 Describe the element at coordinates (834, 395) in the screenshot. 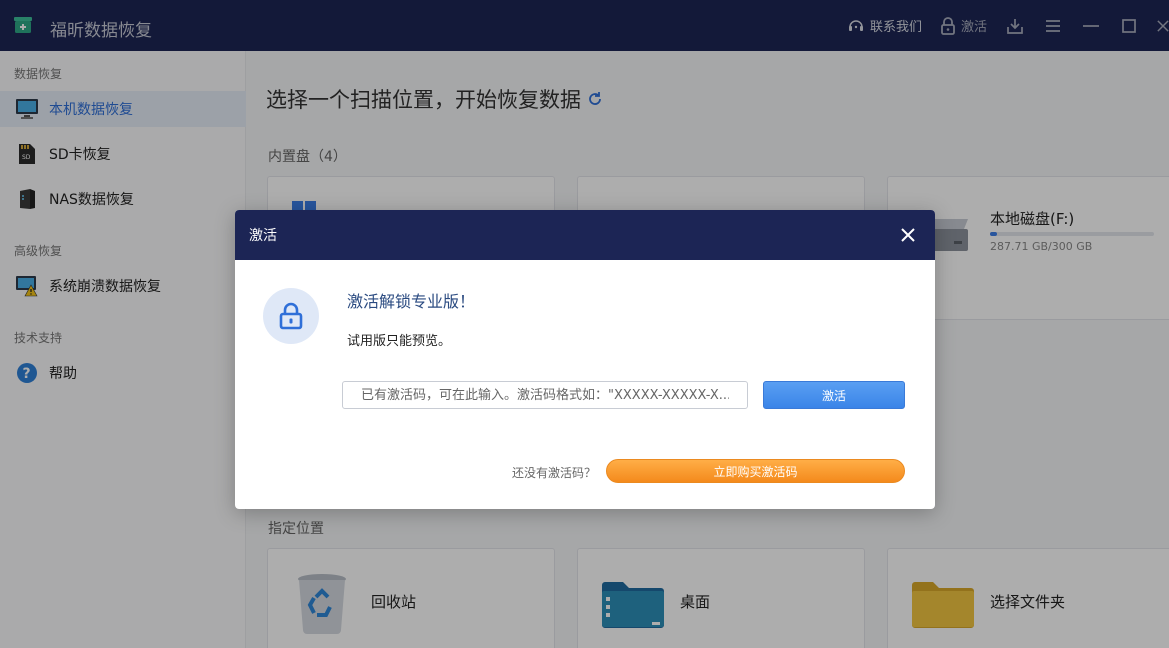

I see `activate-button: 激活` at that location.